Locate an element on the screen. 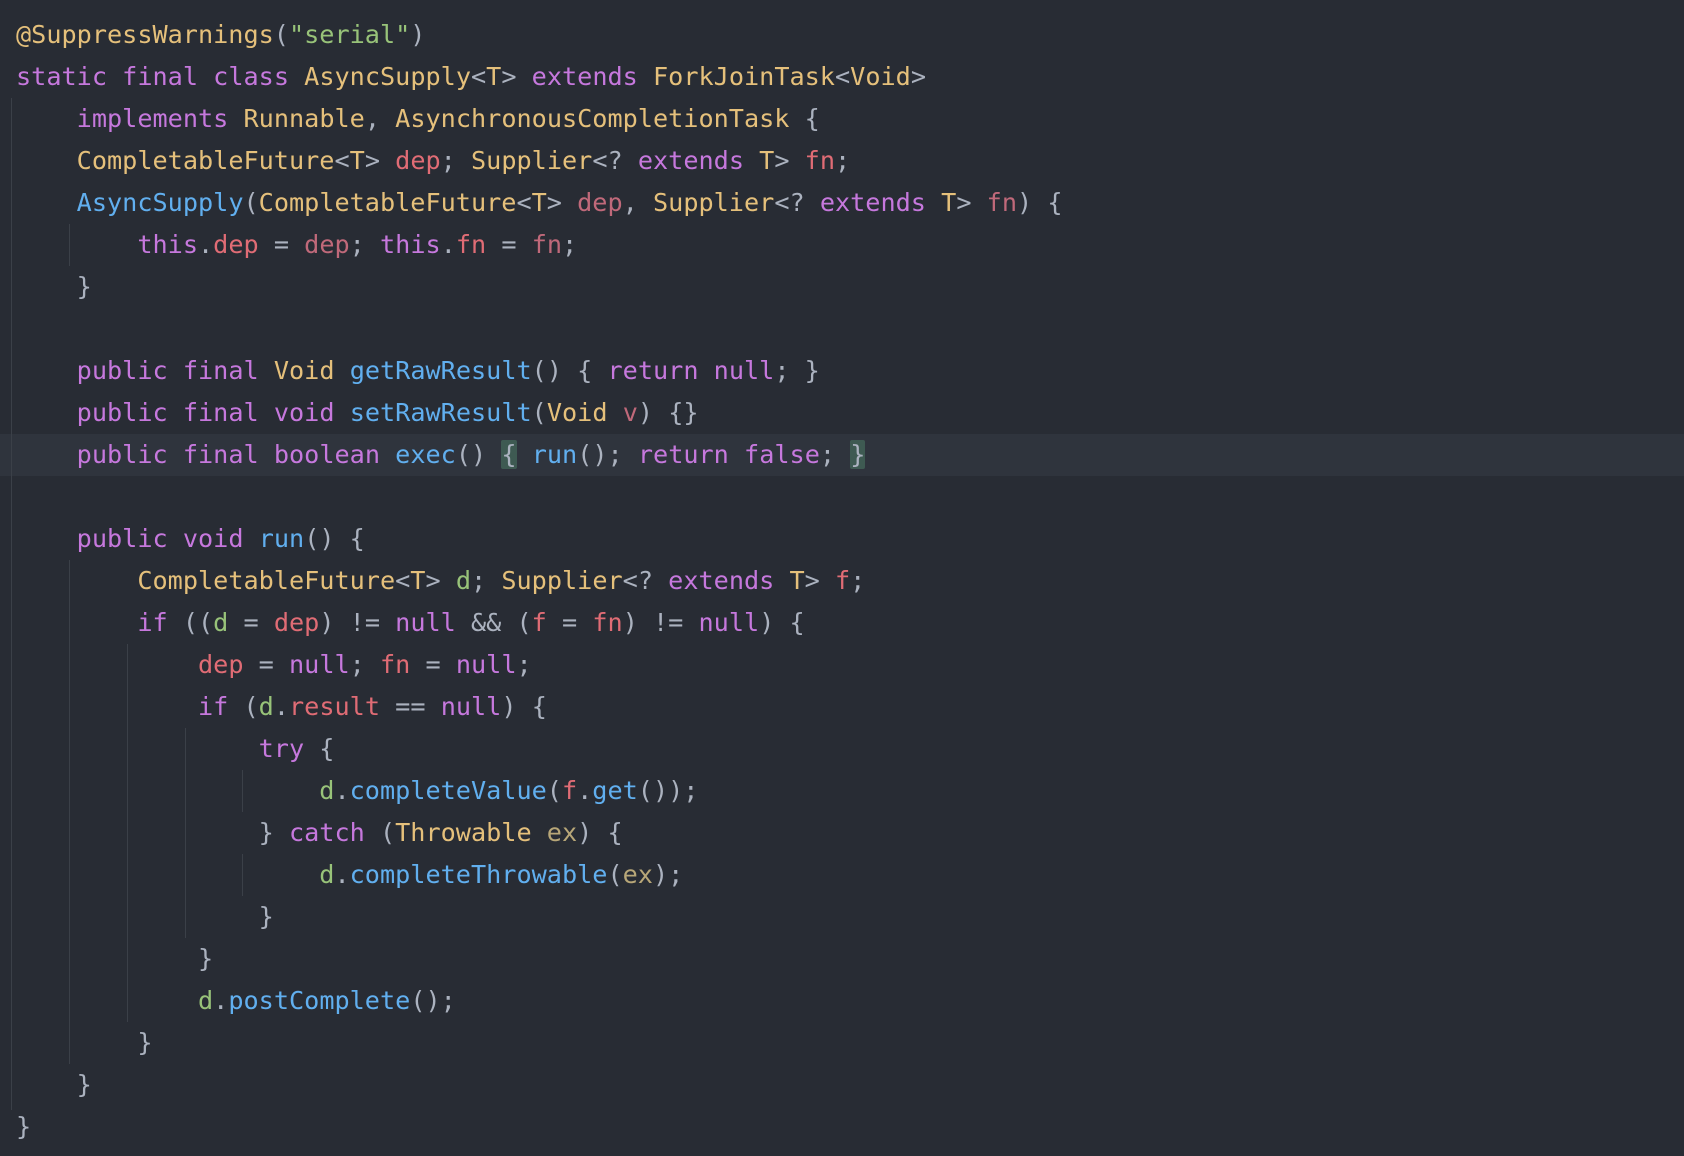  code-token: getRawResult is located at coordinates (440, 370).